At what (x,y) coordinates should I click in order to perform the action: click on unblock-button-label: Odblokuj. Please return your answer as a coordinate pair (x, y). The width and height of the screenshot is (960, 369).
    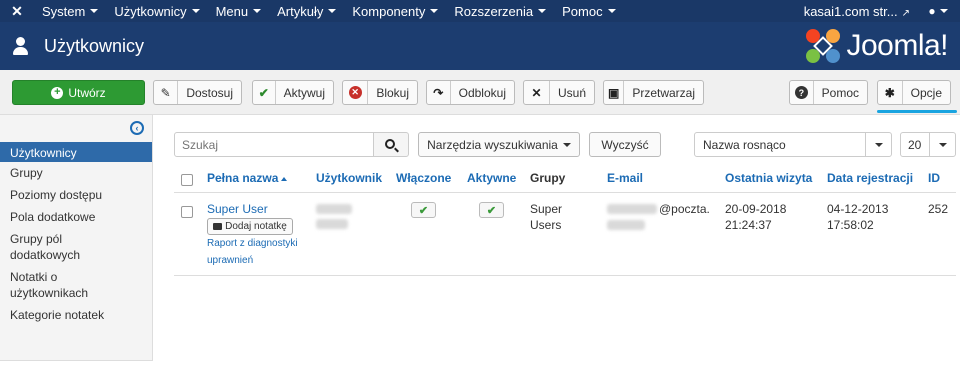
    Looking at the image, I should click on (482, 92).